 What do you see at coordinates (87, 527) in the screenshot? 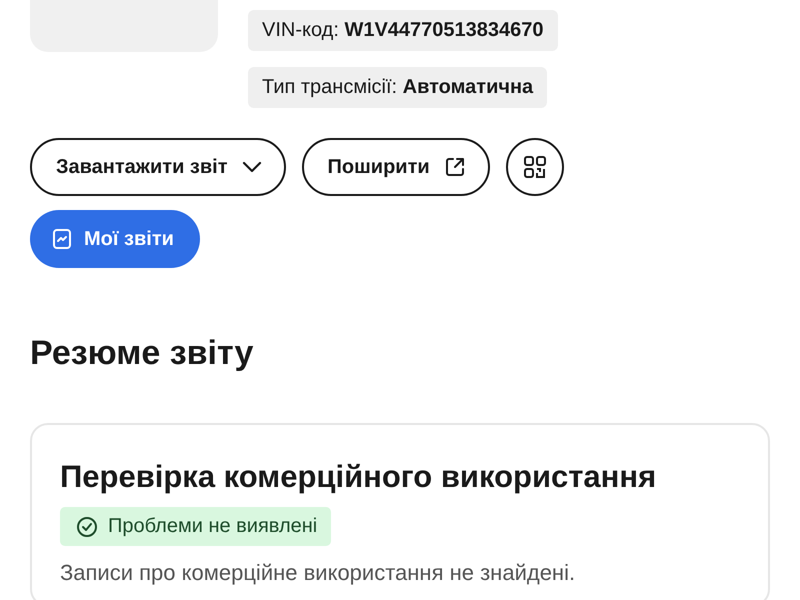
I see `check-circle-icon` at bounding box center [87, 527].